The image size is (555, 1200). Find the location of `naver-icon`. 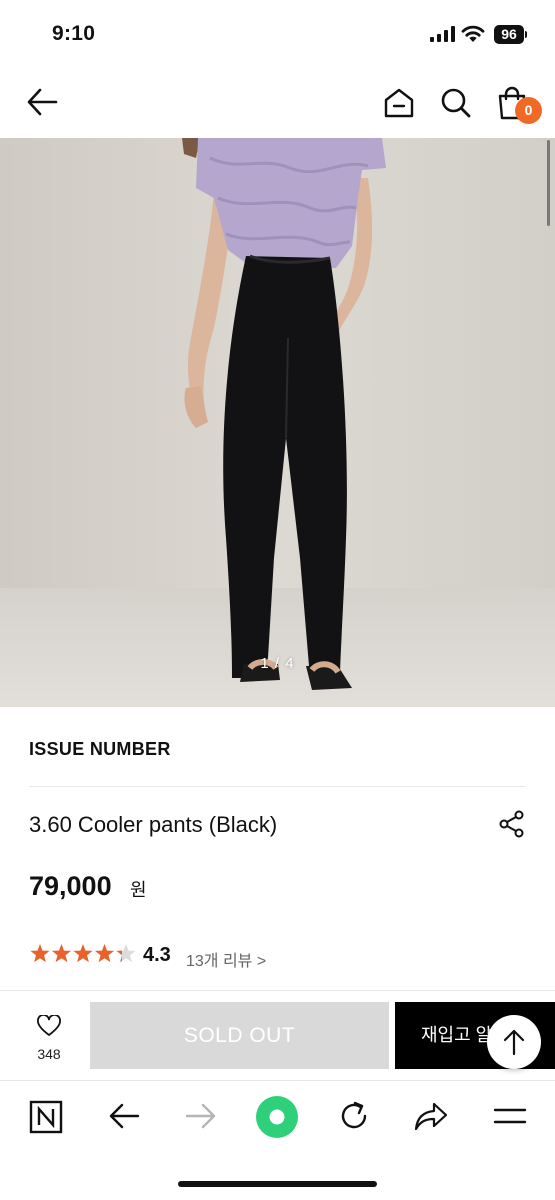

naver-icon is located at coordinates (46, 1117).